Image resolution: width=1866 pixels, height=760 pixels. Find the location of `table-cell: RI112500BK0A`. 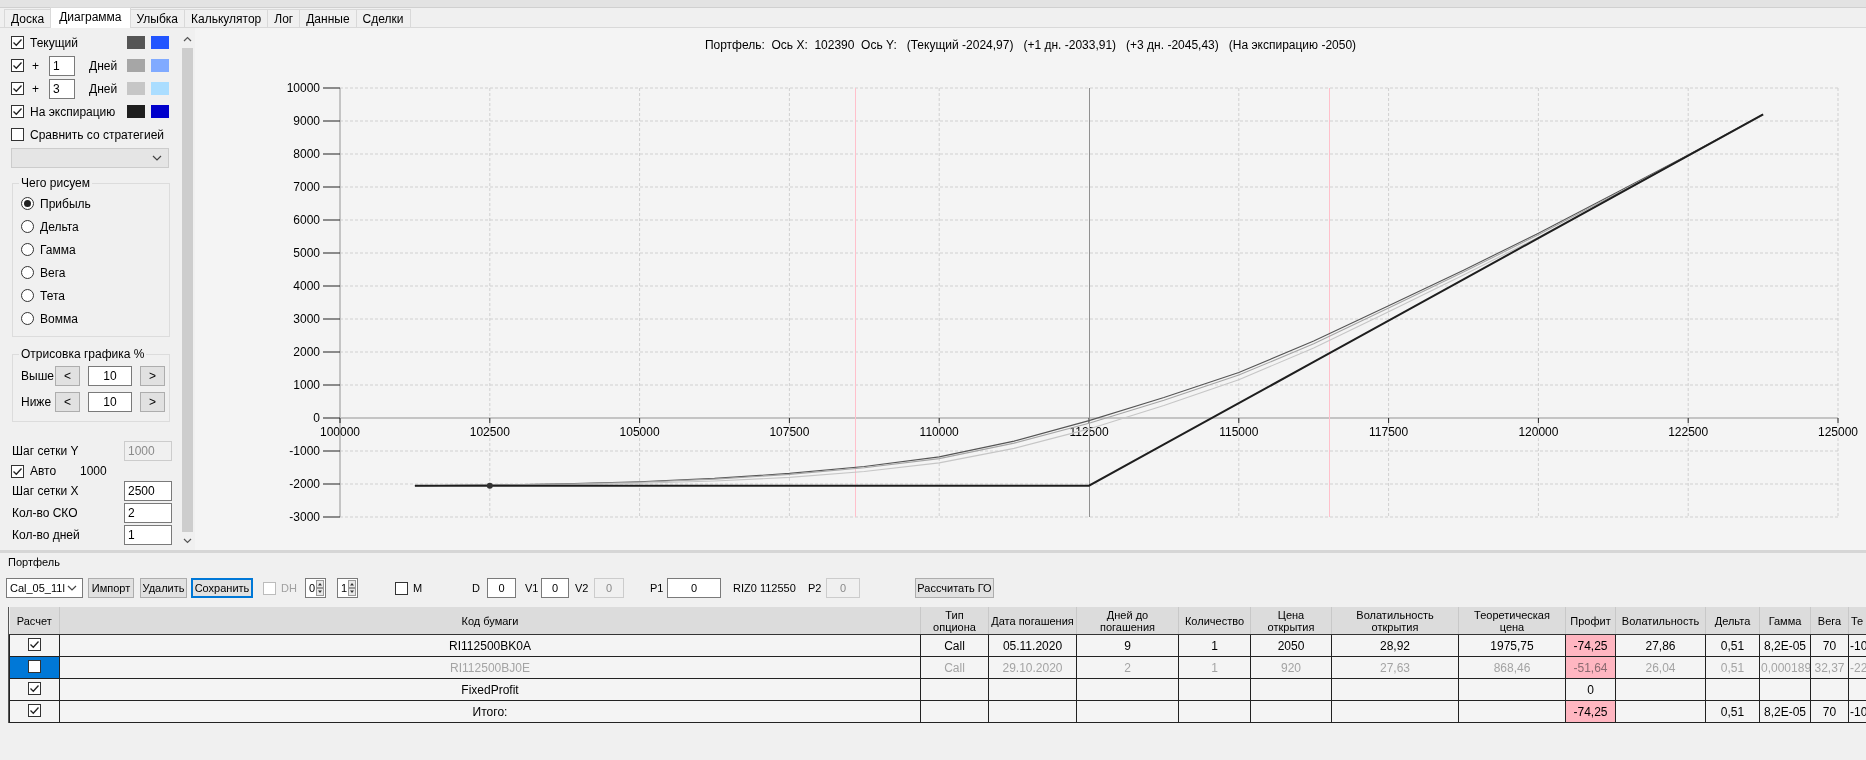

table-cell: RI112500BK0A is located at coordinates (490, 645).